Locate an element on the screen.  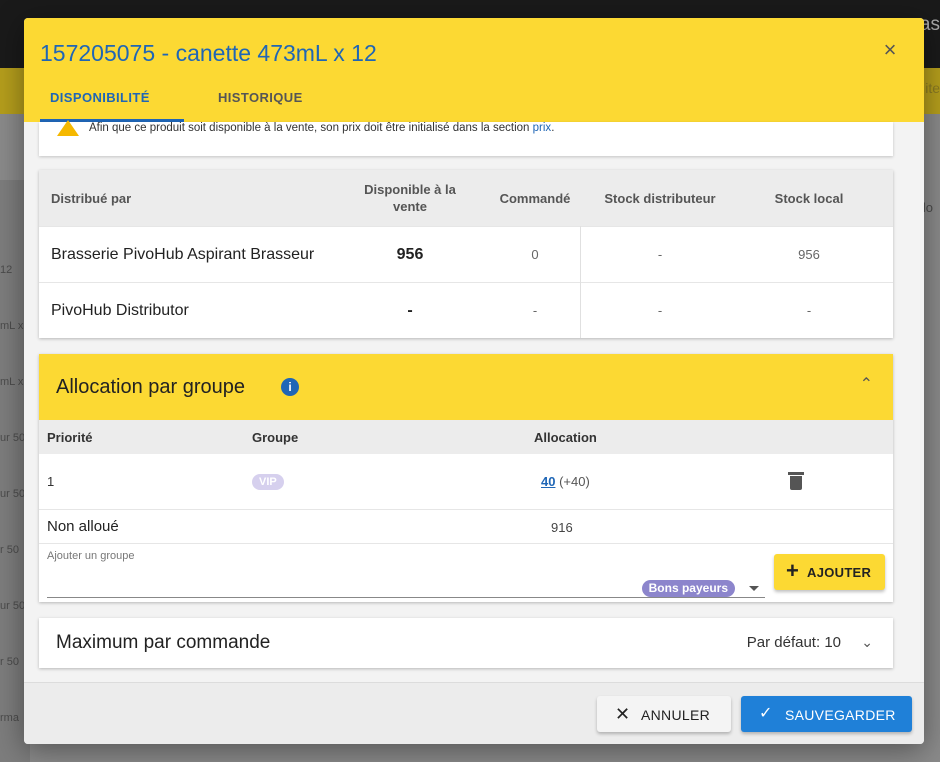
dialog-title: 157205075 - canette 473mL x 12 is located at coordinates (208, 53).